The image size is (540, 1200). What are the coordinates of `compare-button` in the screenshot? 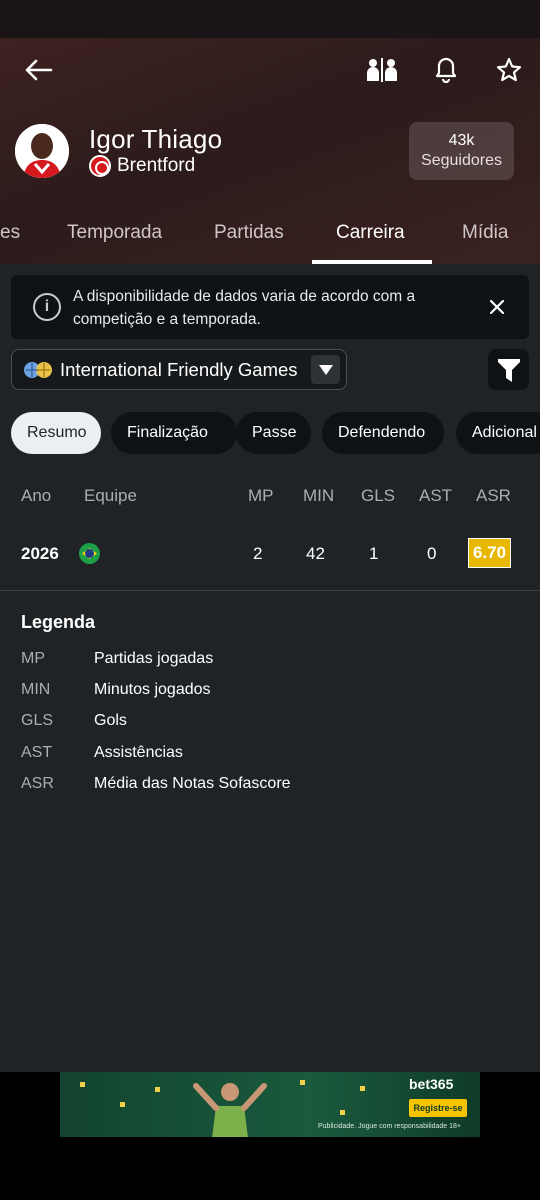 It's located at (382, 70).